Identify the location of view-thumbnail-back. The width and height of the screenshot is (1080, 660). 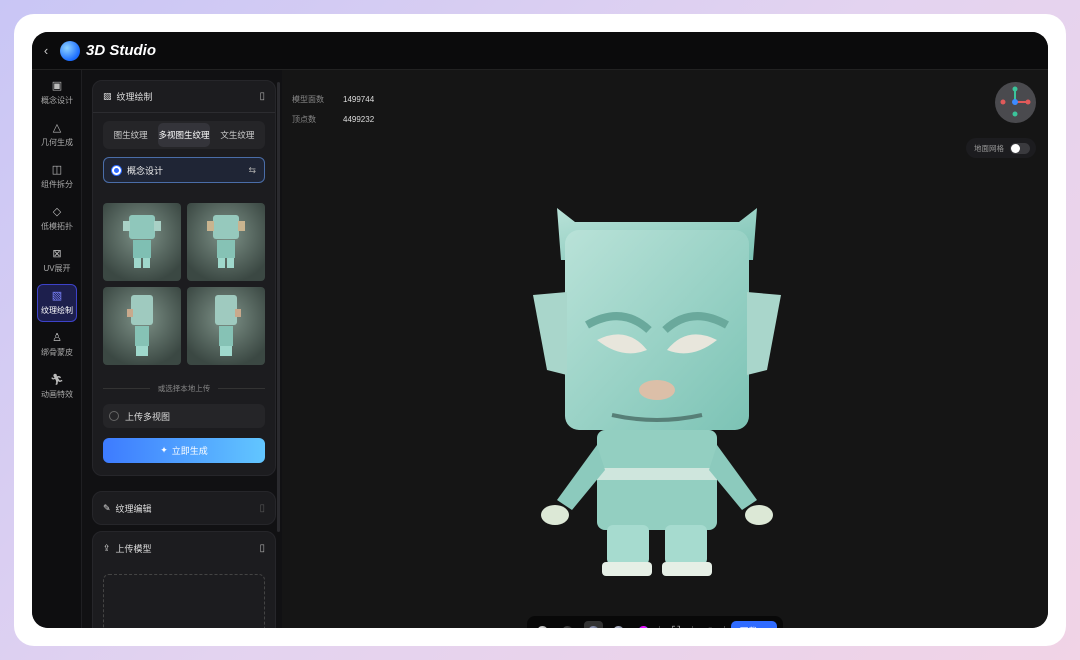
(226, 242).